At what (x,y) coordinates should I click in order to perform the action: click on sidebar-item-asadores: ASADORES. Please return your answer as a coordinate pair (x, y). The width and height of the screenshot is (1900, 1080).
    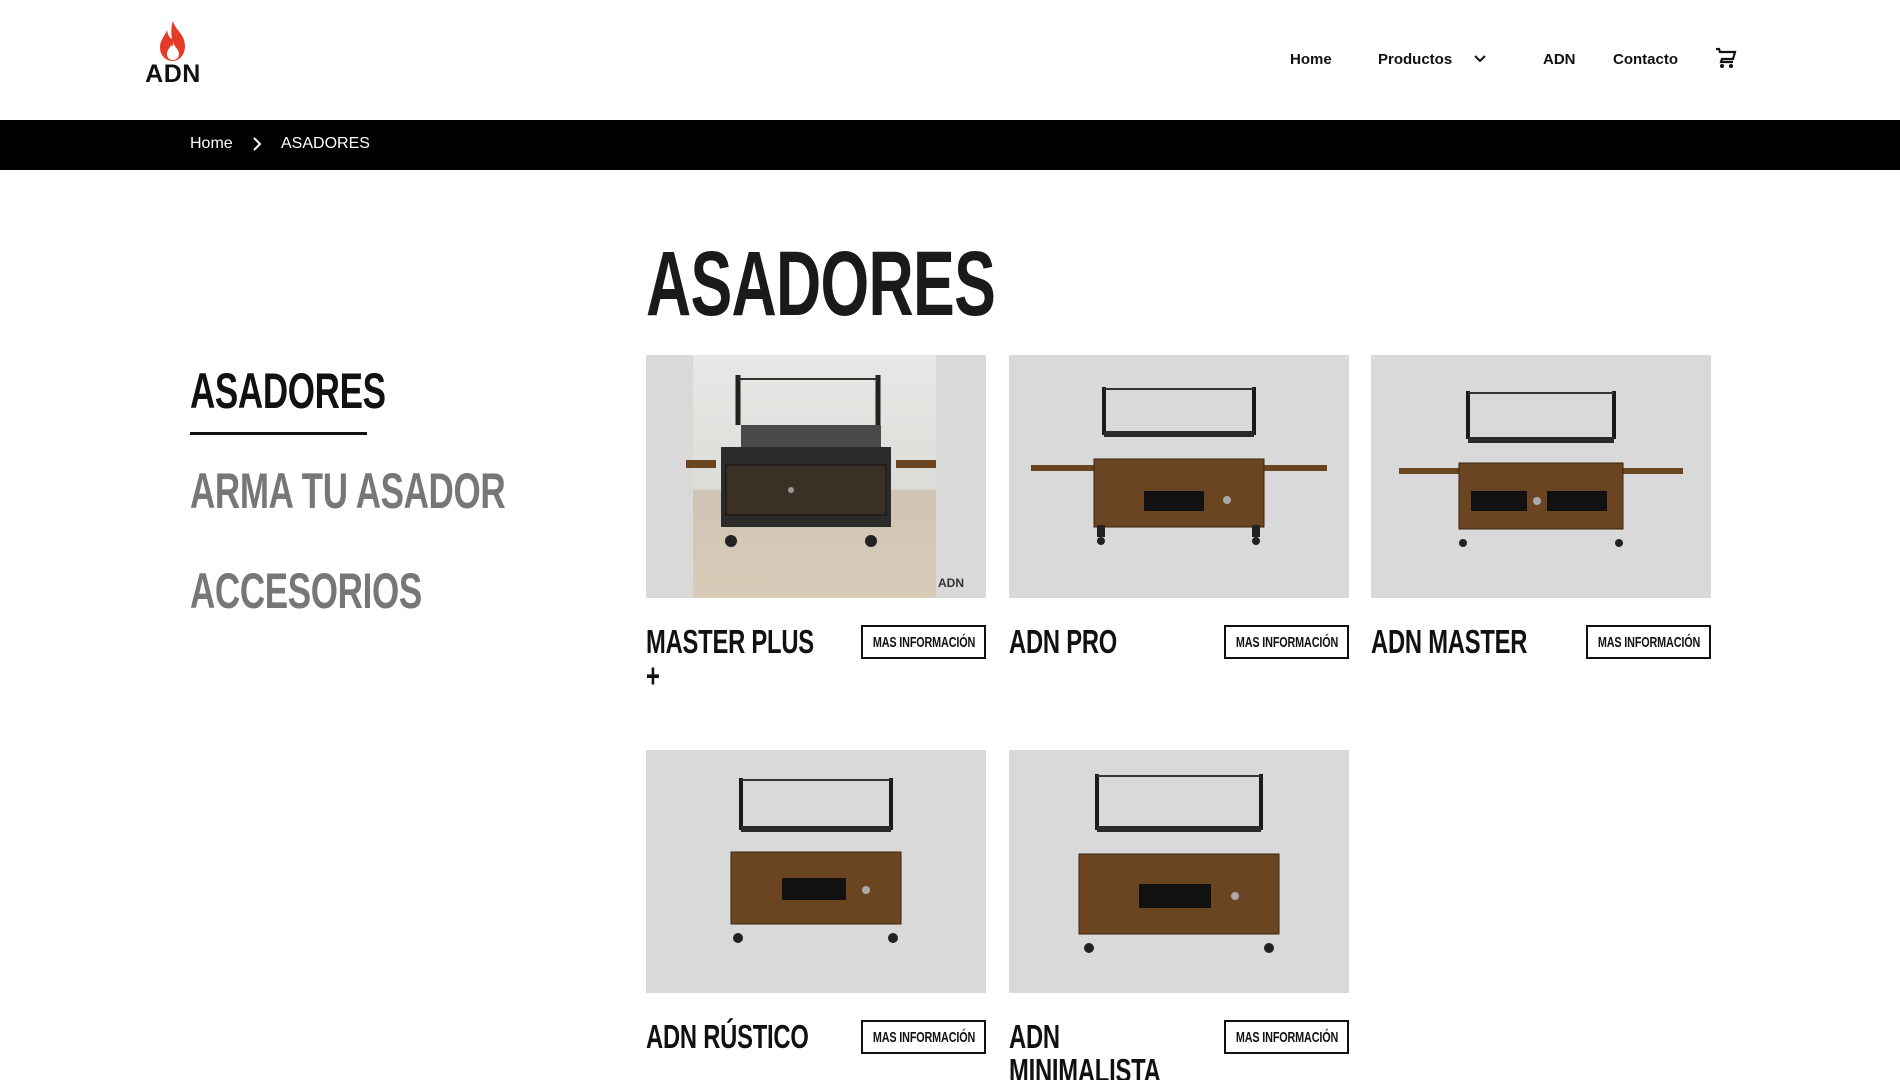
    Looking at the image, I should click on (288, 391).